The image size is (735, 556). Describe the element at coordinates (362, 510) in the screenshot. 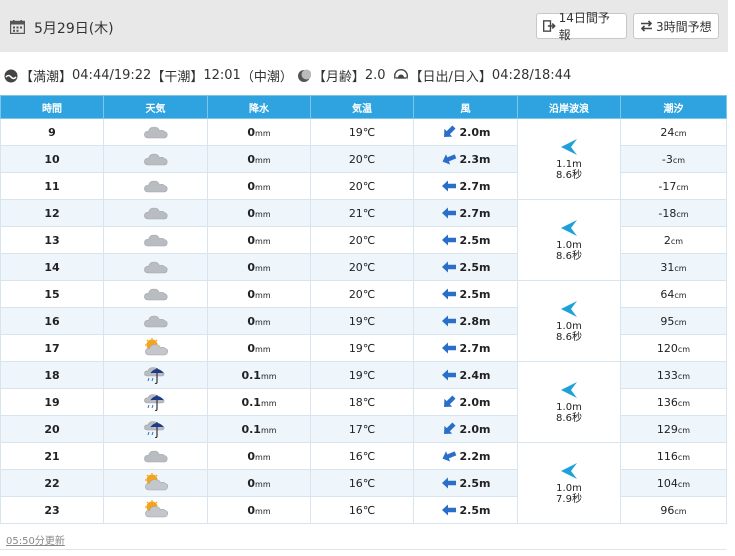

I see `temp-cell: 16℃` at that location.